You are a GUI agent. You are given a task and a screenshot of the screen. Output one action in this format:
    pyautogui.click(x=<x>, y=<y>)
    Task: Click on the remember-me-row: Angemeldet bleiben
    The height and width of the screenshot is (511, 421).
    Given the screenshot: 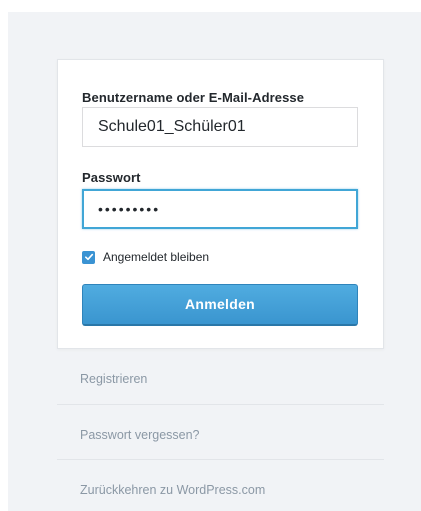 What is the action you would take?
    pyautogui.click(x=145, y=257)
    